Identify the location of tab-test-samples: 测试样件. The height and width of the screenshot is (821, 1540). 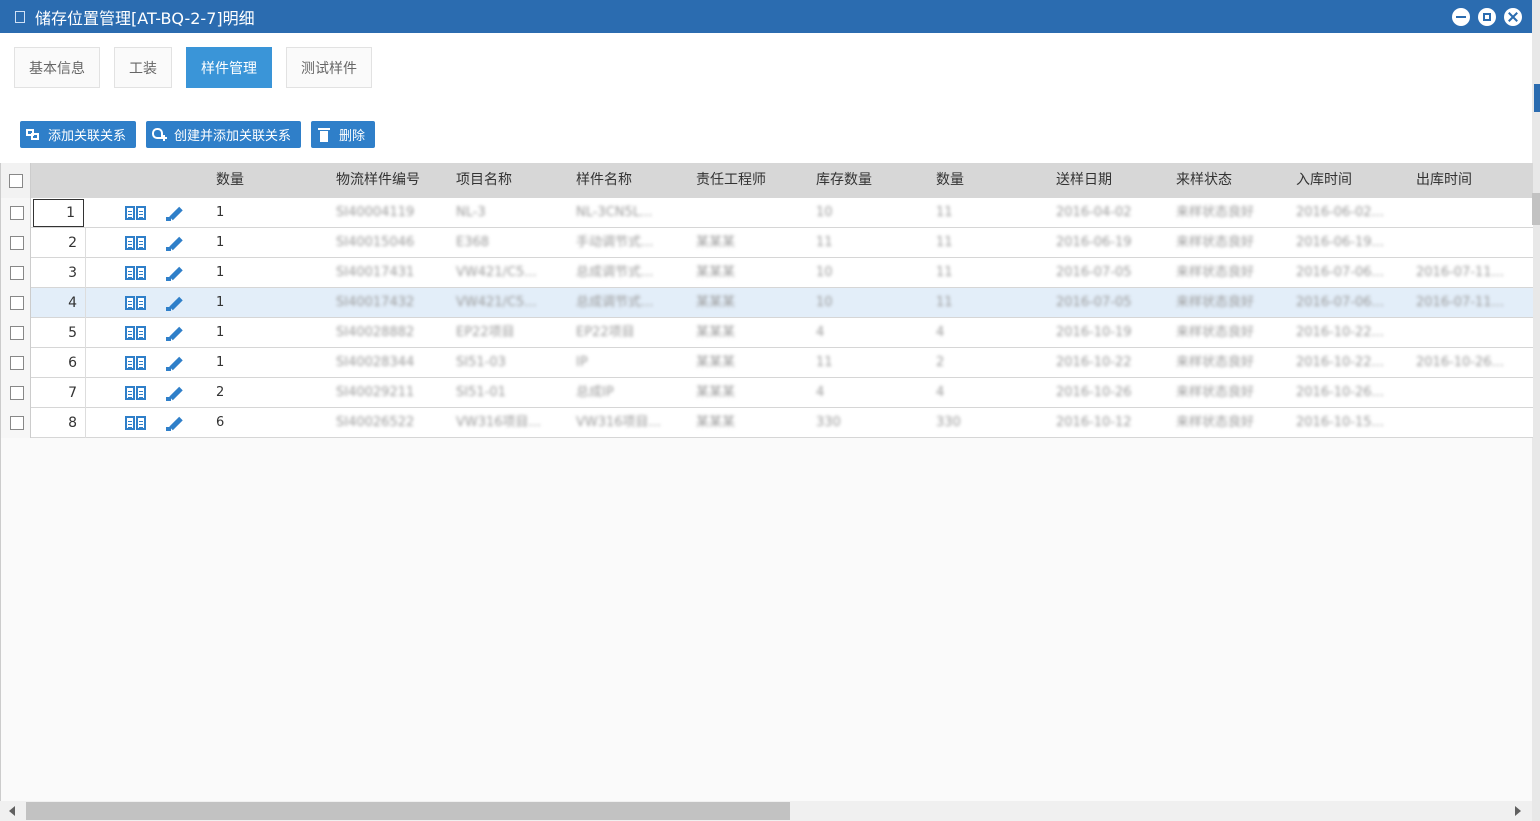
(329, 67).